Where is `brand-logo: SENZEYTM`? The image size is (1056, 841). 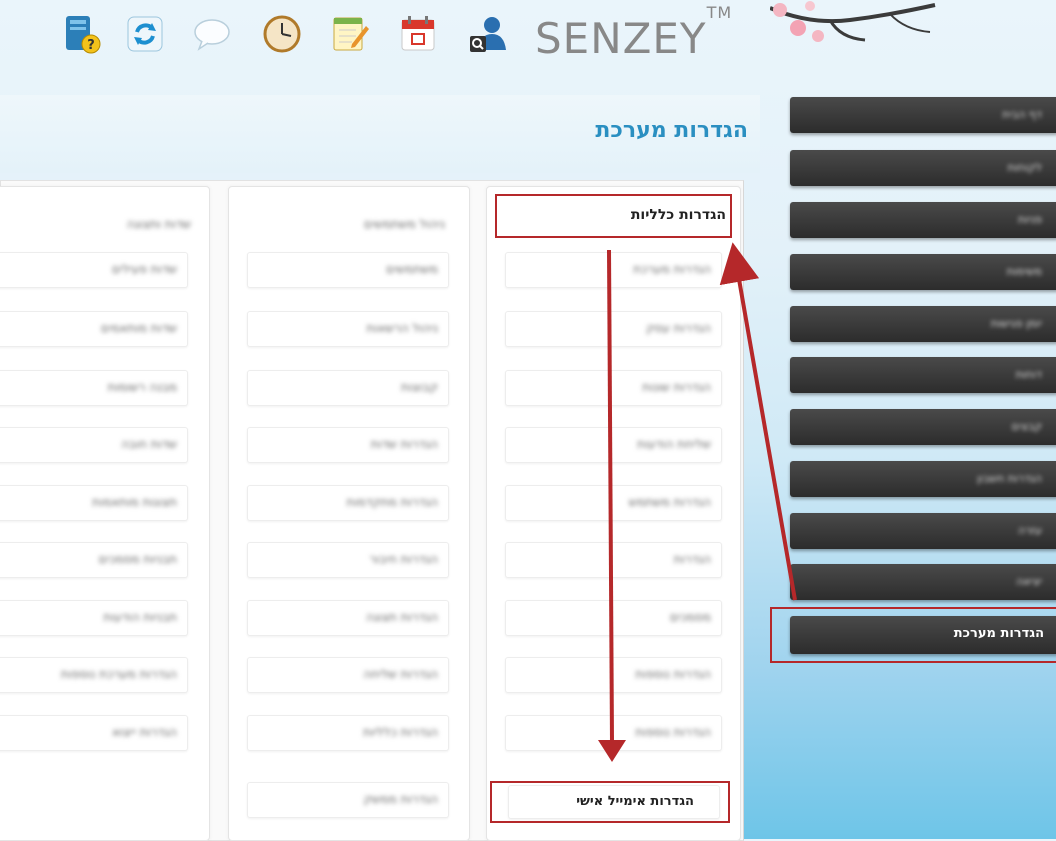 brand-logo: SENZEYTM is located at coordinates (633, 33).